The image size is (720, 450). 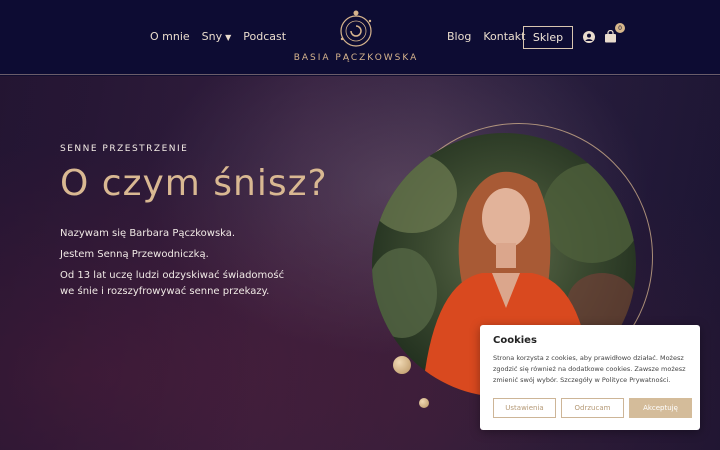 What do you see at coordinates (148, 233) in the screenshot?
I see `hero-line-1: Nazywam się Barbara Pączkowska.` at bounding box center [148, 233].